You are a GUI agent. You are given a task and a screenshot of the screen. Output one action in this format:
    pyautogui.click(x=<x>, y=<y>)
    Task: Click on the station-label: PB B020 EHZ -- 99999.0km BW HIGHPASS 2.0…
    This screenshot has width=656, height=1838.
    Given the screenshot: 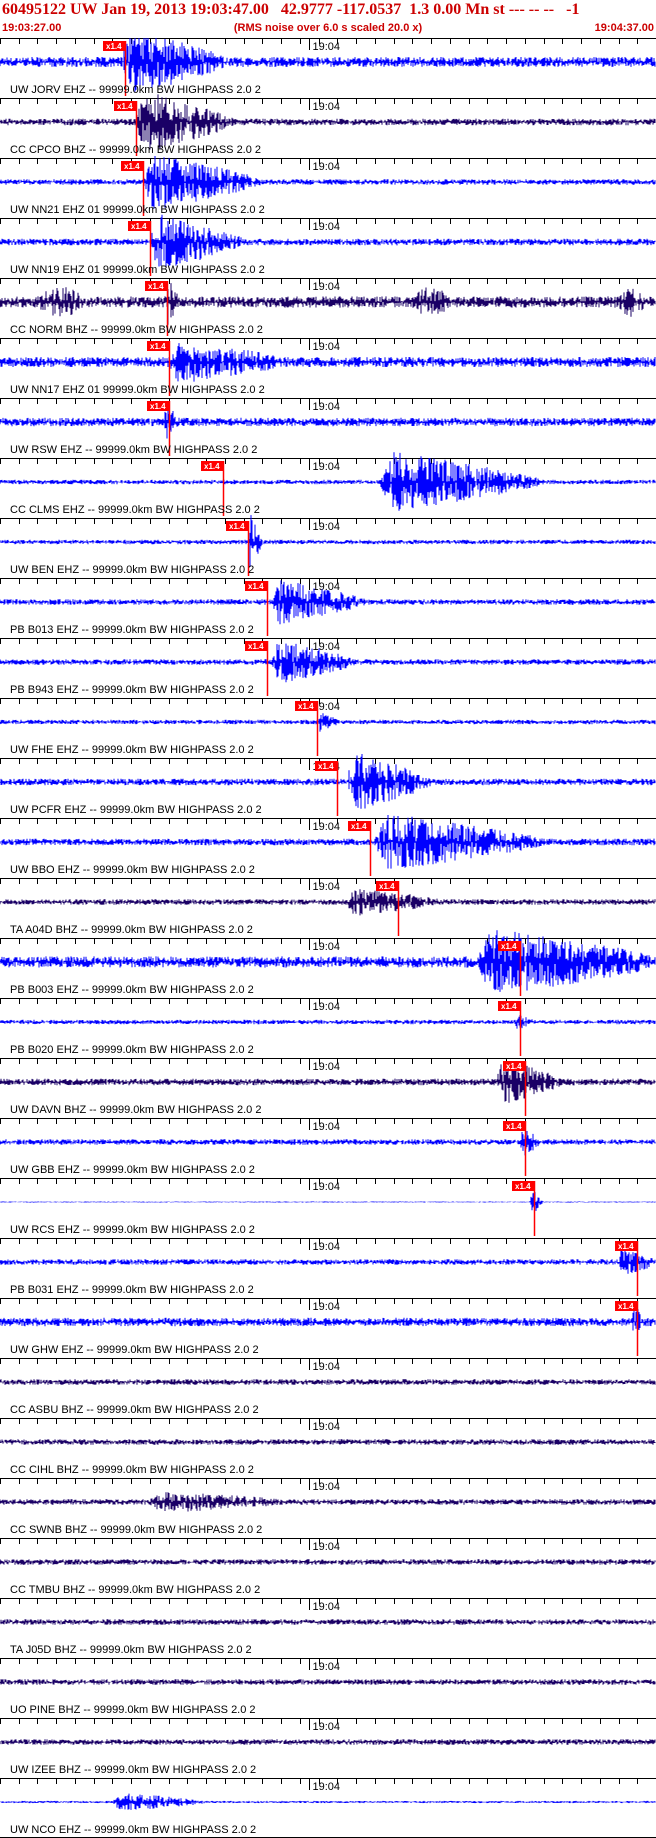 What is the action you would take?
    pyautogui.click(x=132, y=1050)
    